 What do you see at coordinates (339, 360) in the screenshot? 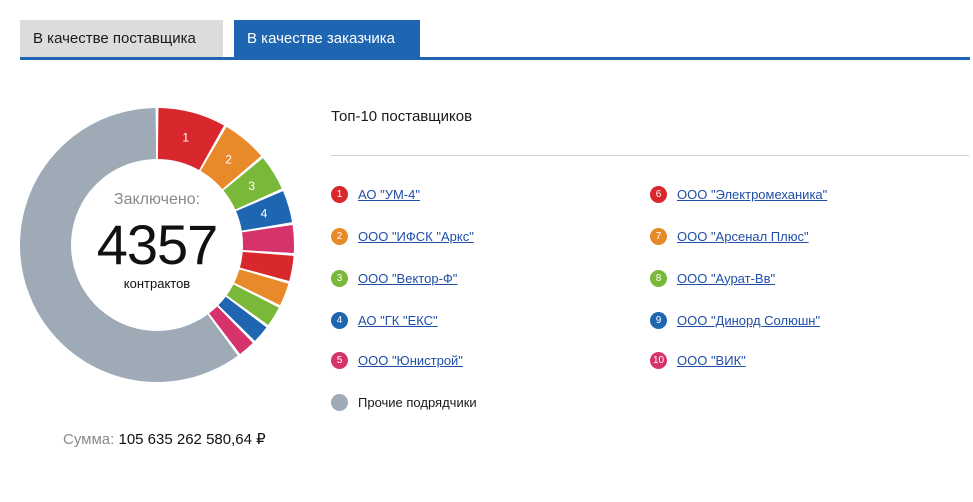
I see `legend-marker: 5` at bounding box center [339, 360].